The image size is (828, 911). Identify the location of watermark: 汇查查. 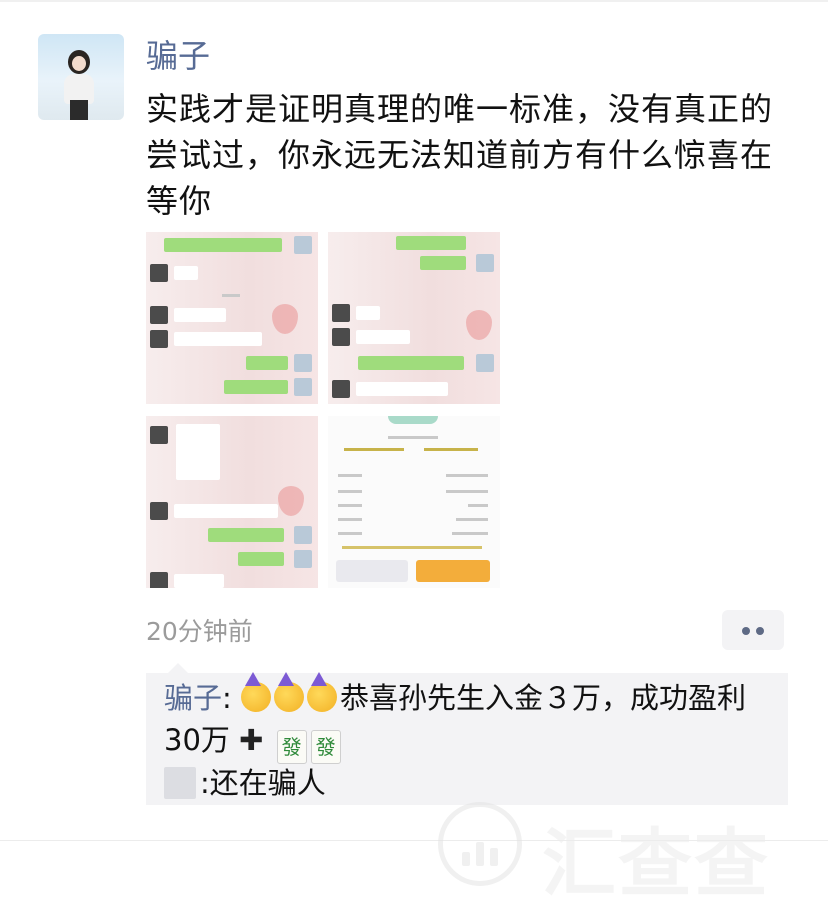
(618, 851).